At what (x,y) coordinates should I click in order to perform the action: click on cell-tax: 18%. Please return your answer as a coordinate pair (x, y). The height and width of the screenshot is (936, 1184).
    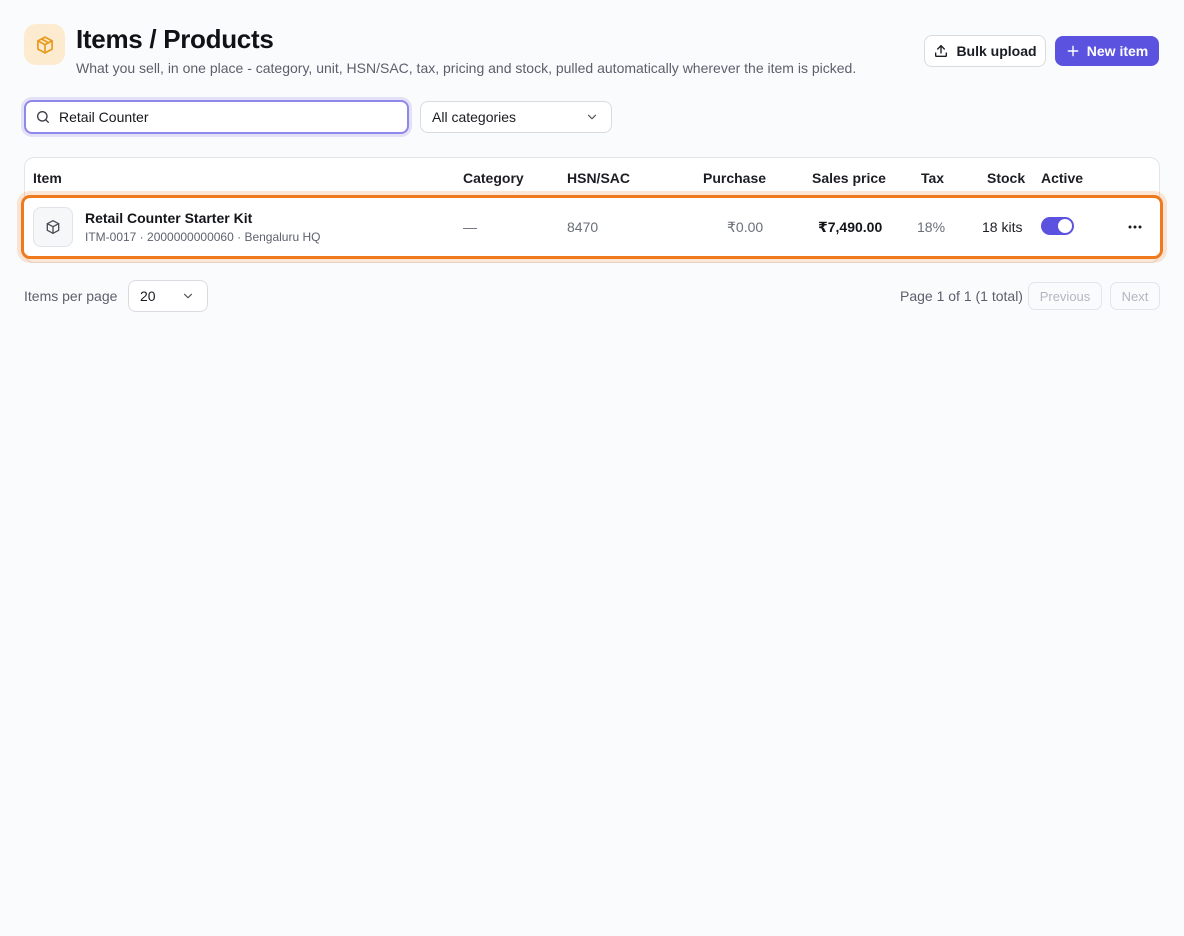
    Looking at the image, I should click on (931, 227).